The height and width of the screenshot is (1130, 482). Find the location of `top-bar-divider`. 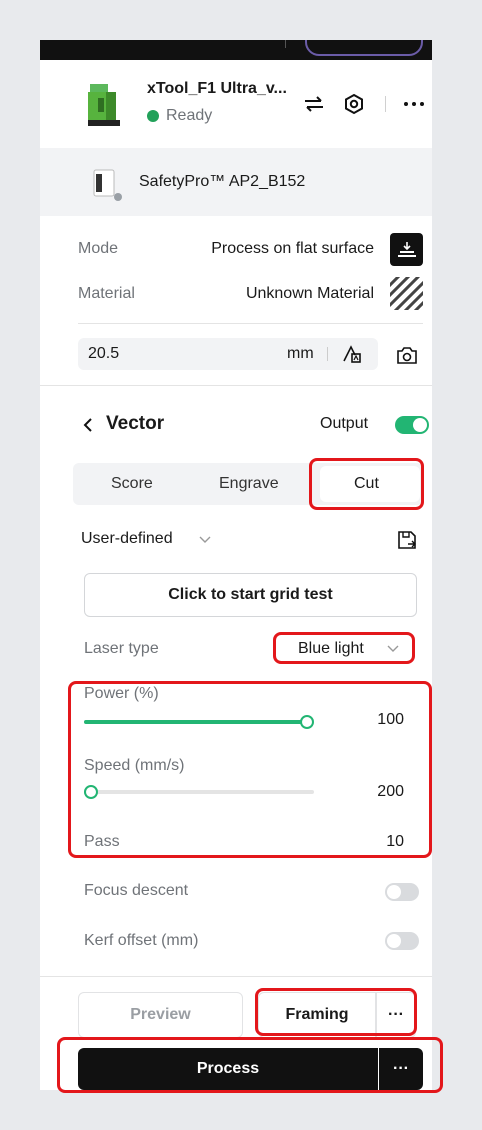

top-bar-divider is located at coordinates (285, 44).